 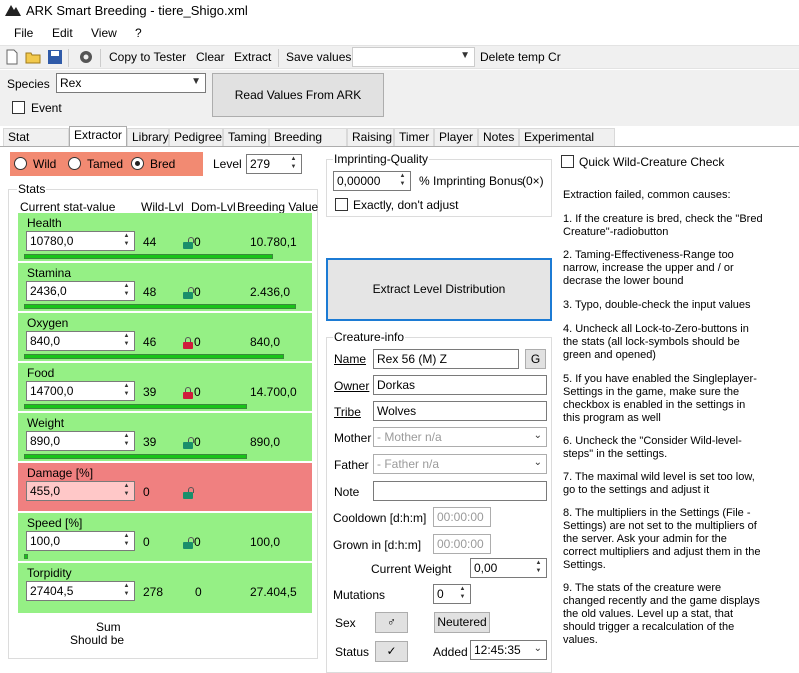 I want to click on menu-edit: Edit, so click(x=62, y=33).